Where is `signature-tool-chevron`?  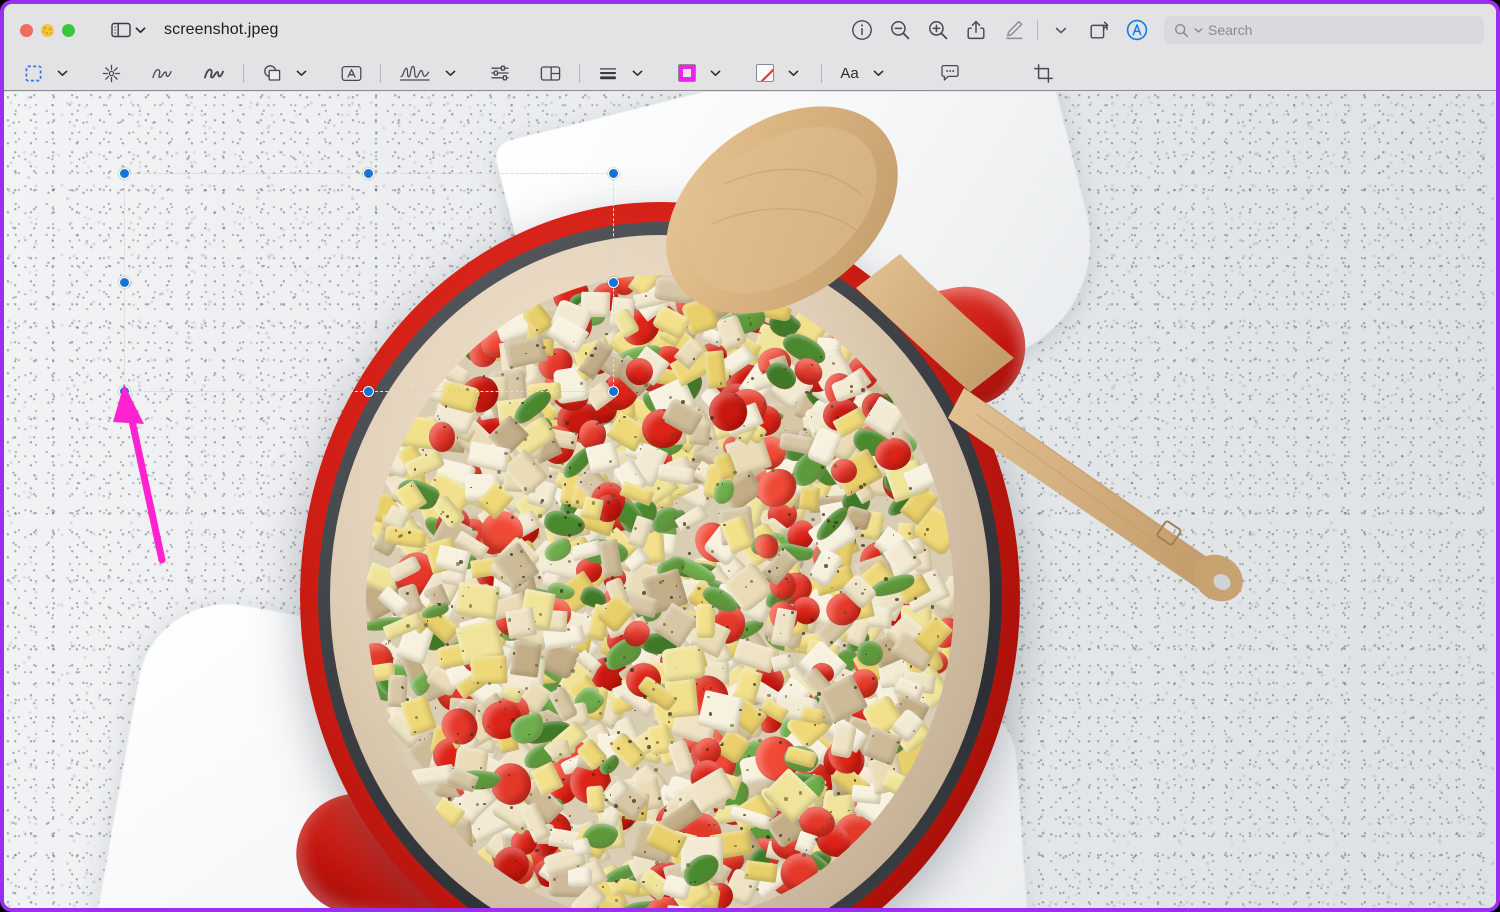
signature-tool-chevron is located at coordinates (450, 73).